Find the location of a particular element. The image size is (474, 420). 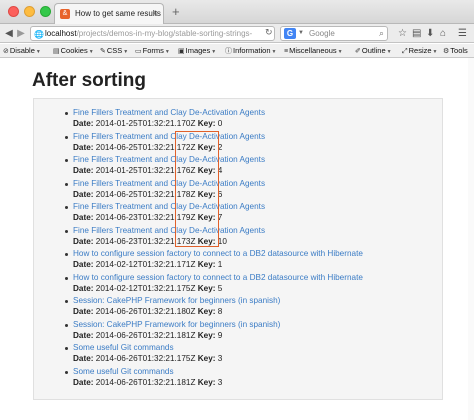

devbar-information: ⓘInformation▼ is located at coordinates (250, 51).